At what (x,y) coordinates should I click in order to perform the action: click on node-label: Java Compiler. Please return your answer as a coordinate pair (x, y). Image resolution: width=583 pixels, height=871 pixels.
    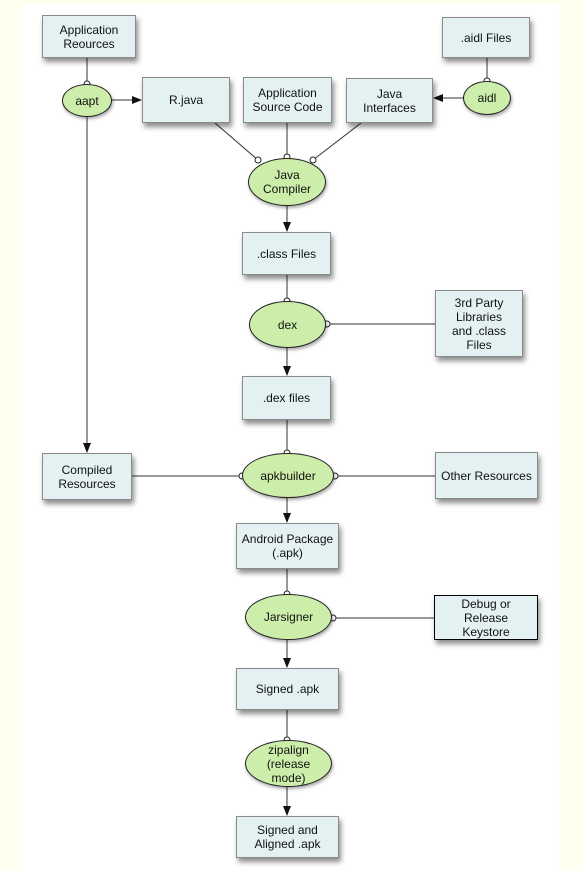
    Looking at the image, I should click on (286, 182).